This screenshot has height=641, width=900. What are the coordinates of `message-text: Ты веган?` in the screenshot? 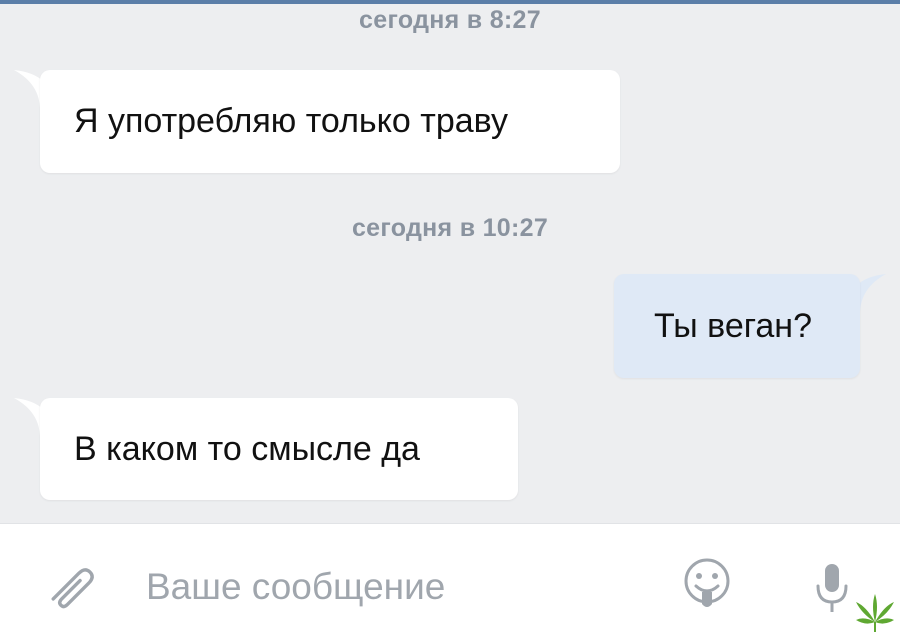 It's located at (733, 325).